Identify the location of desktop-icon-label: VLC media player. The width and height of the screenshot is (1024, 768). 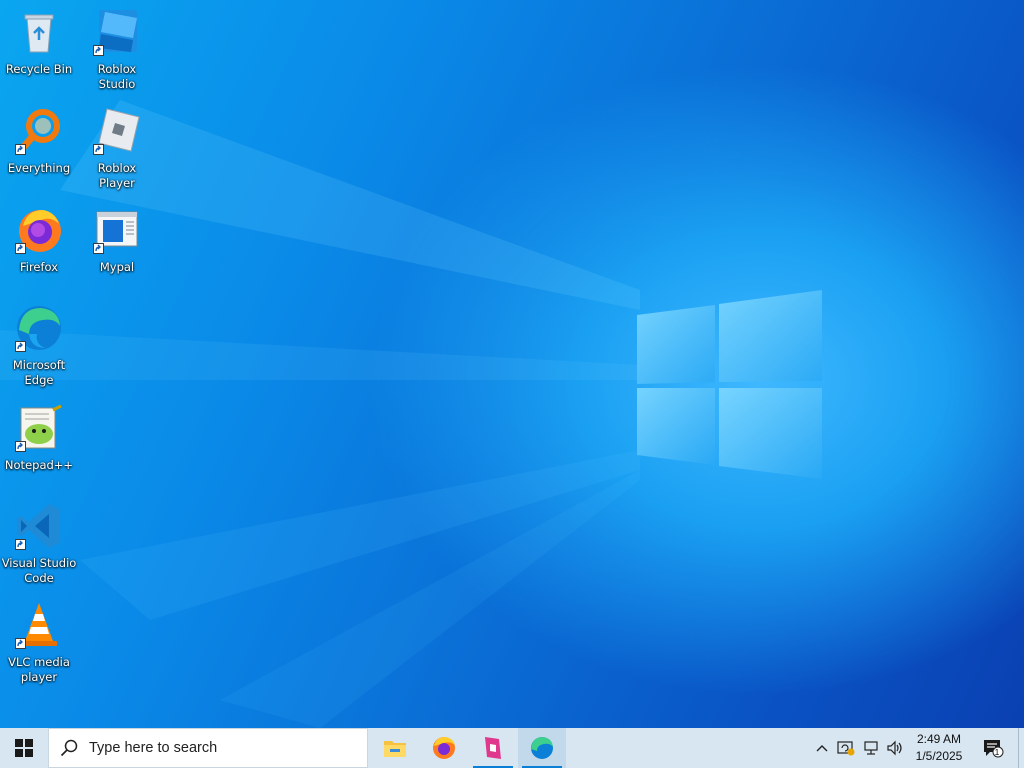
(39, 669).